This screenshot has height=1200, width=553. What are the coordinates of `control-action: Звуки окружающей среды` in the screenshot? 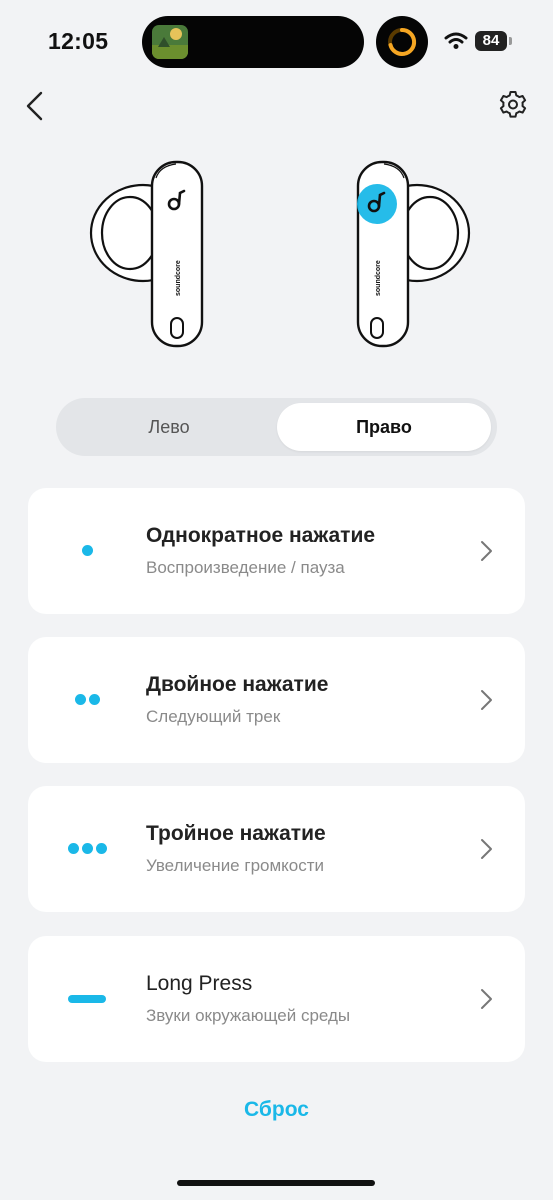 It's located at (248, 1015).